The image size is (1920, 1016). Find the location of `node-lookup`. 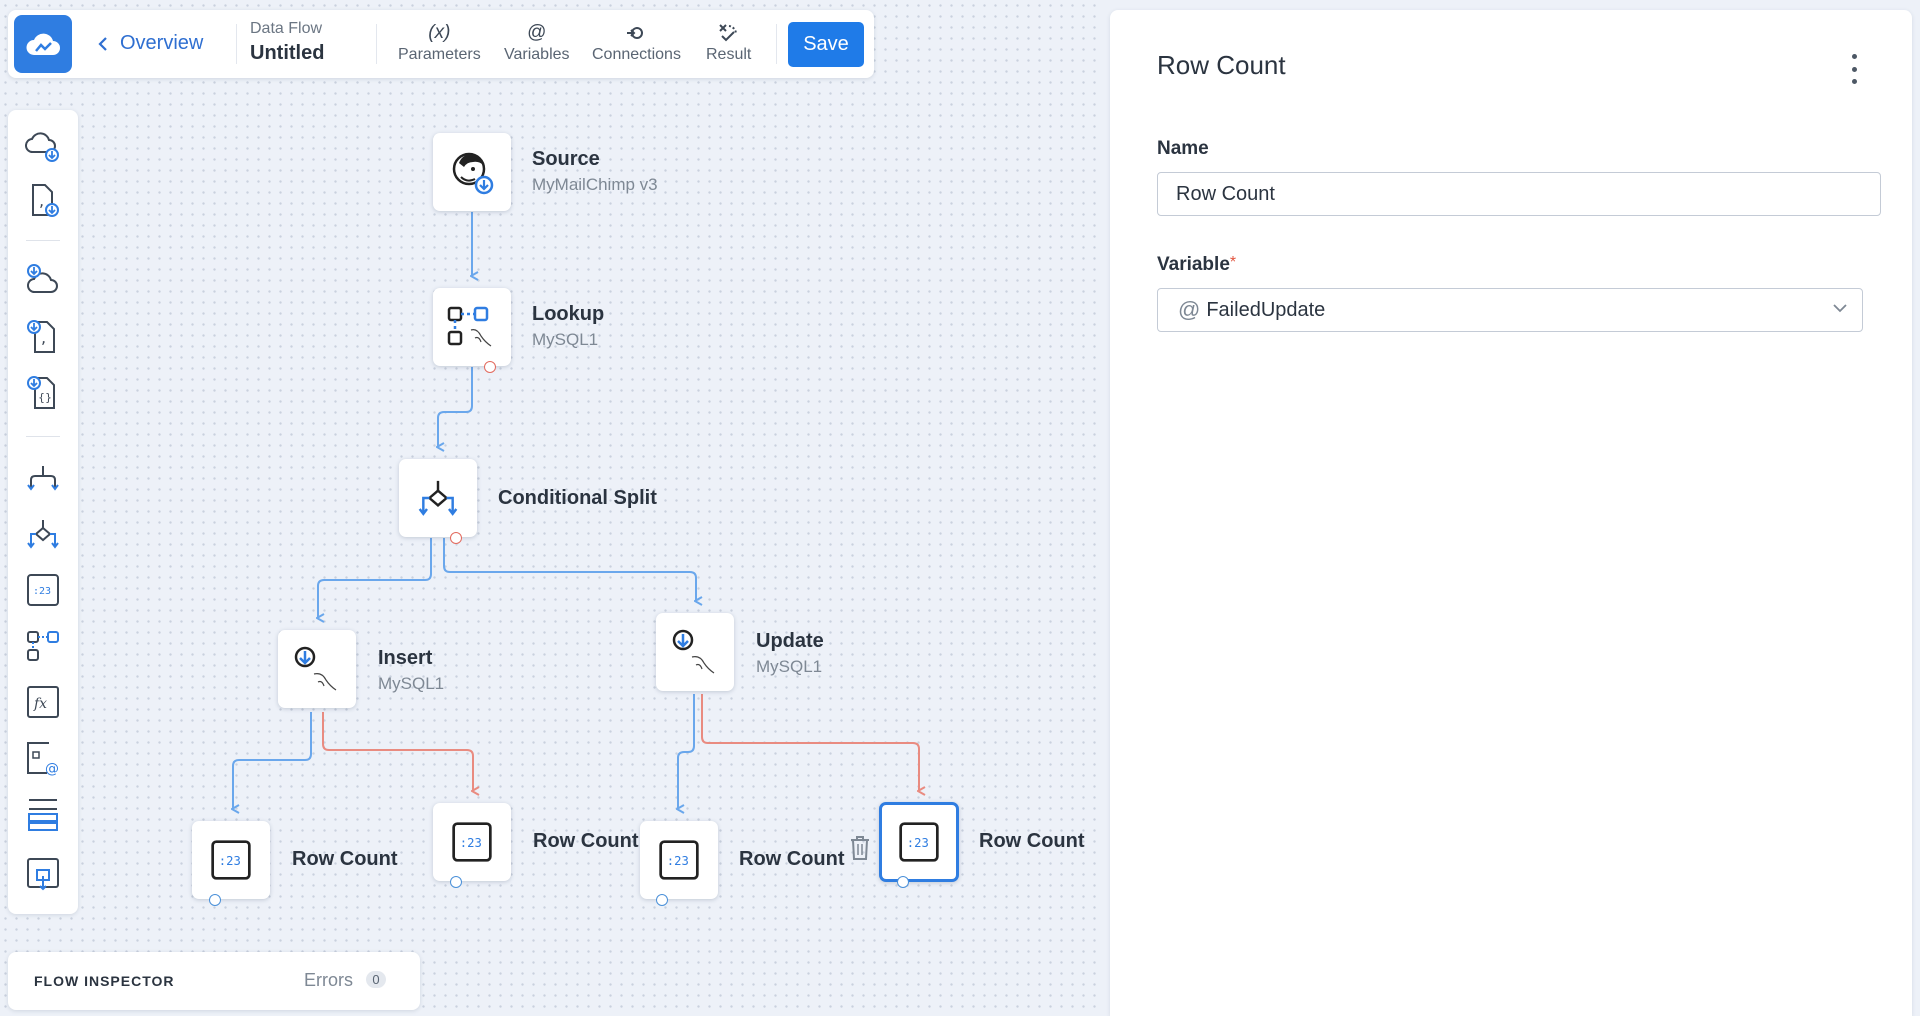

node-lookup is located at coordinates (472, 327).